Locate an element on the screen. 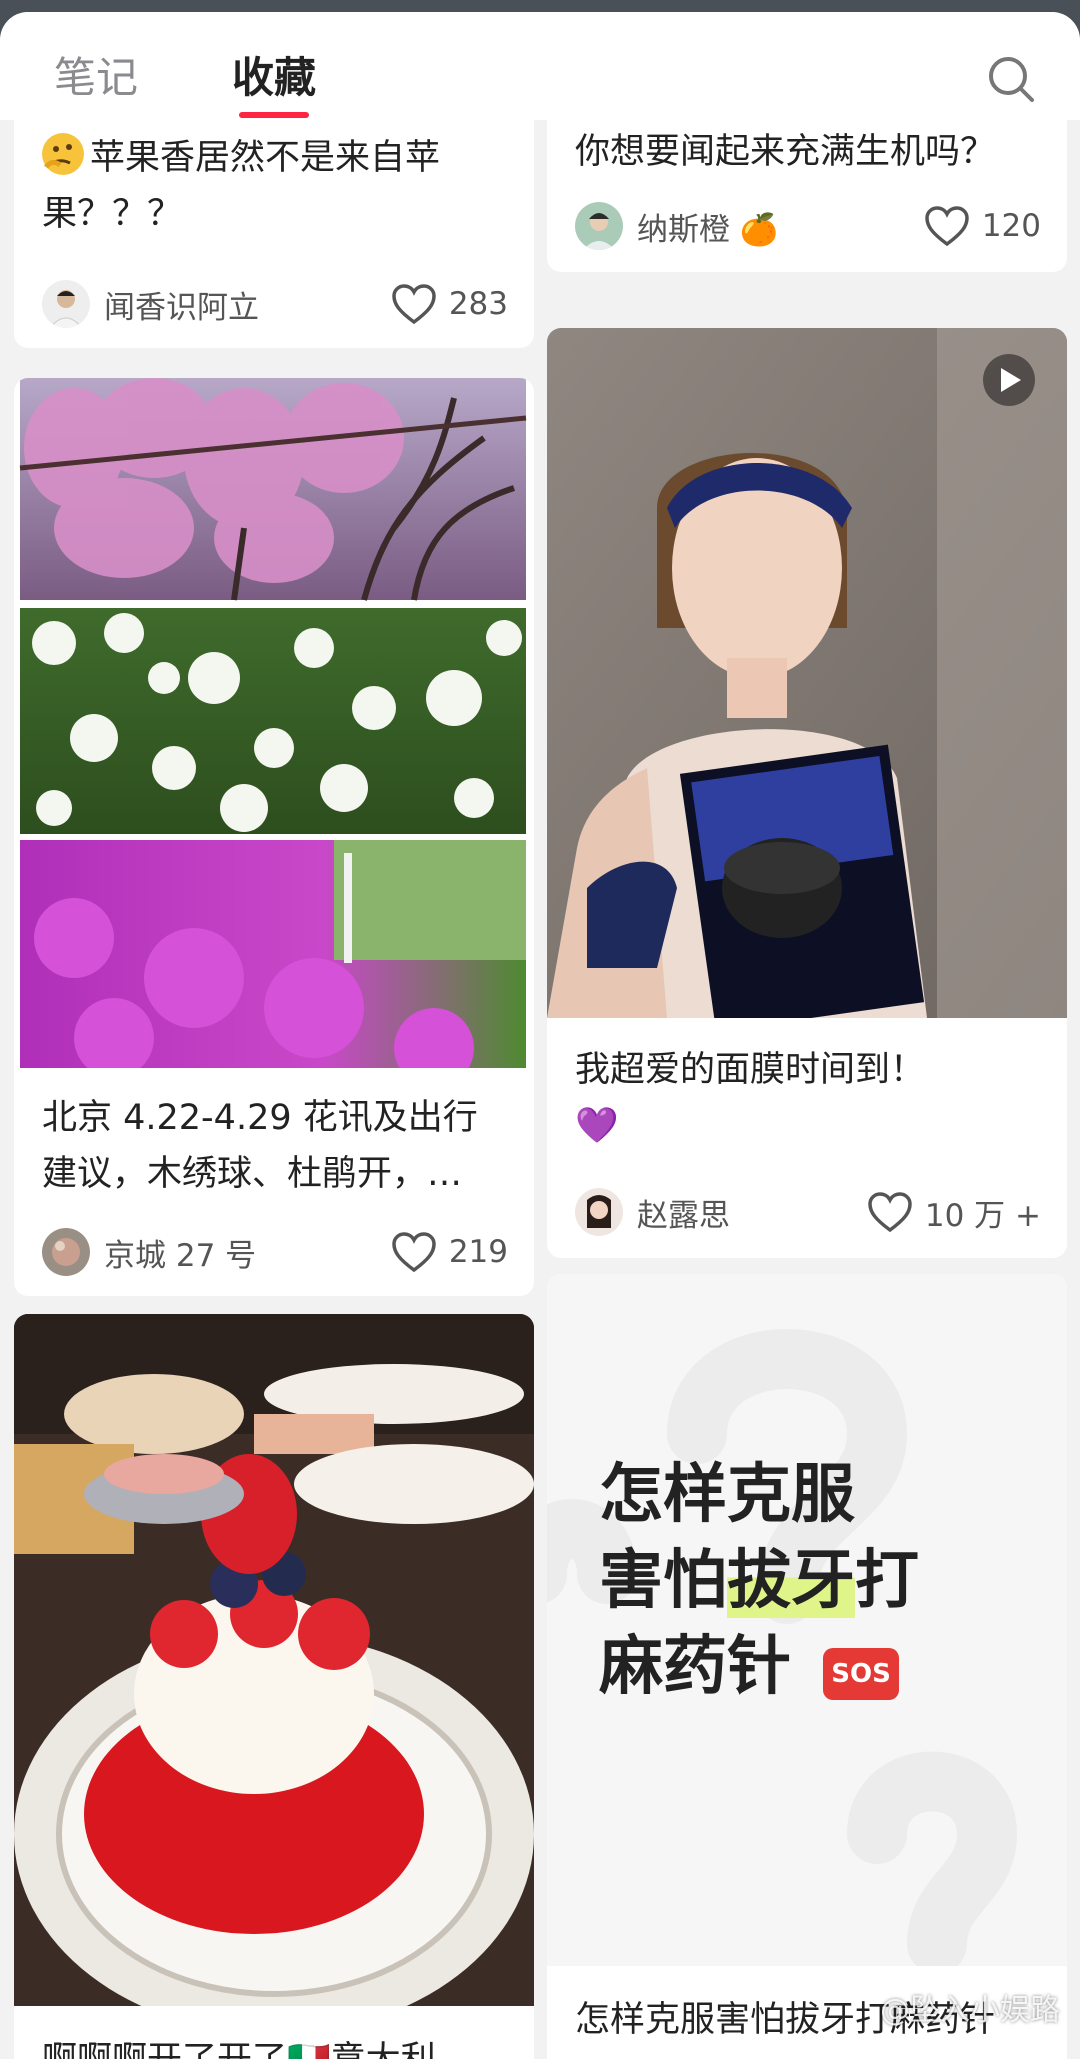 This screenshot has width=1080, height=2059. card-meta: 京城 27 号 219 is located at coordinates (275, 1252).